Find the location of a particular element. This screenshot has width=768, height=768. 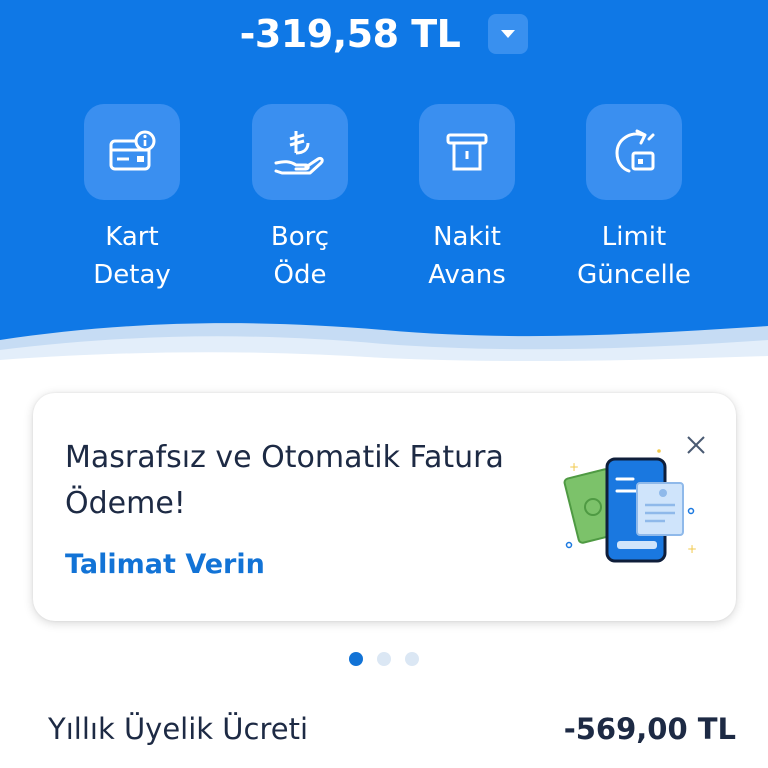

carousel-dot-active is located at coordinates (356, 659).